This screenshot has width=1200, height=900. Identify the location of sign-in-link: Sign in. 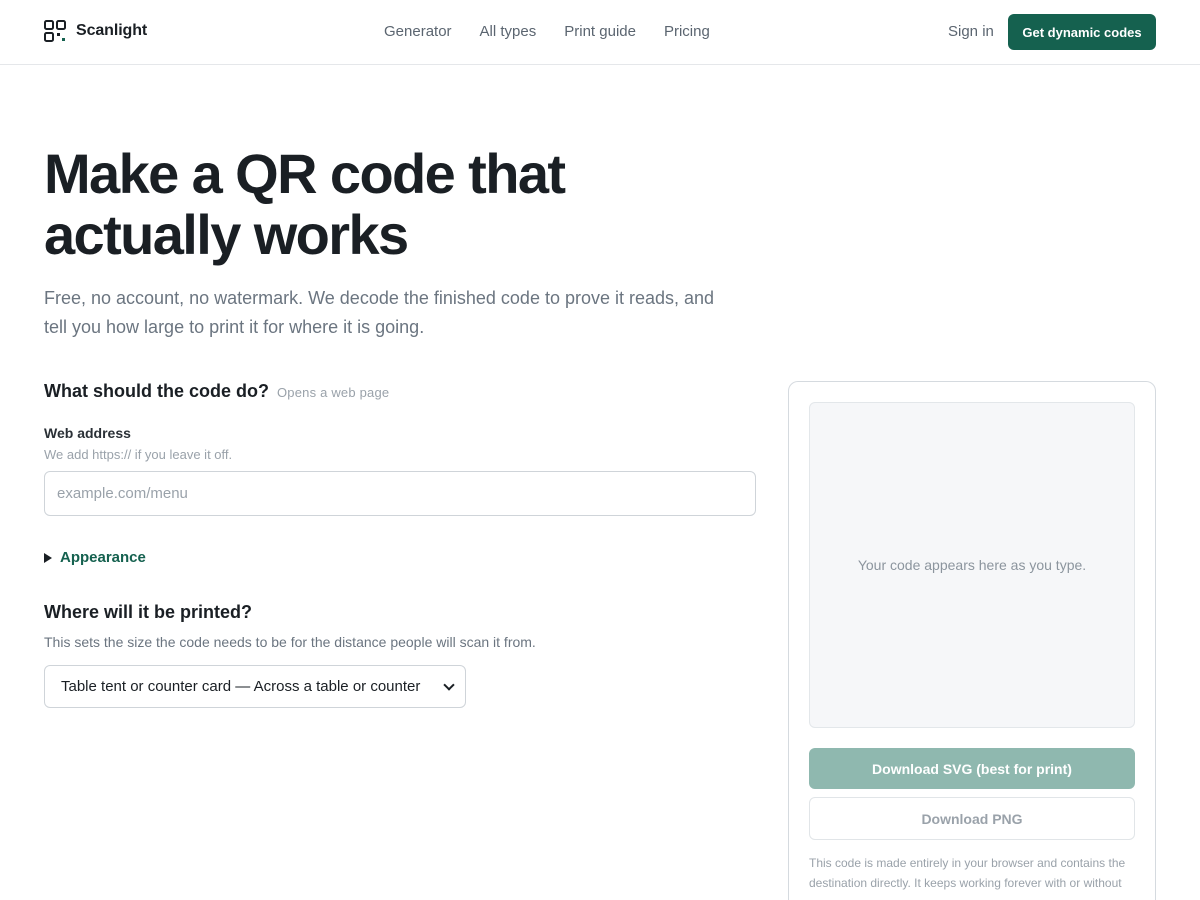
(971, 31).